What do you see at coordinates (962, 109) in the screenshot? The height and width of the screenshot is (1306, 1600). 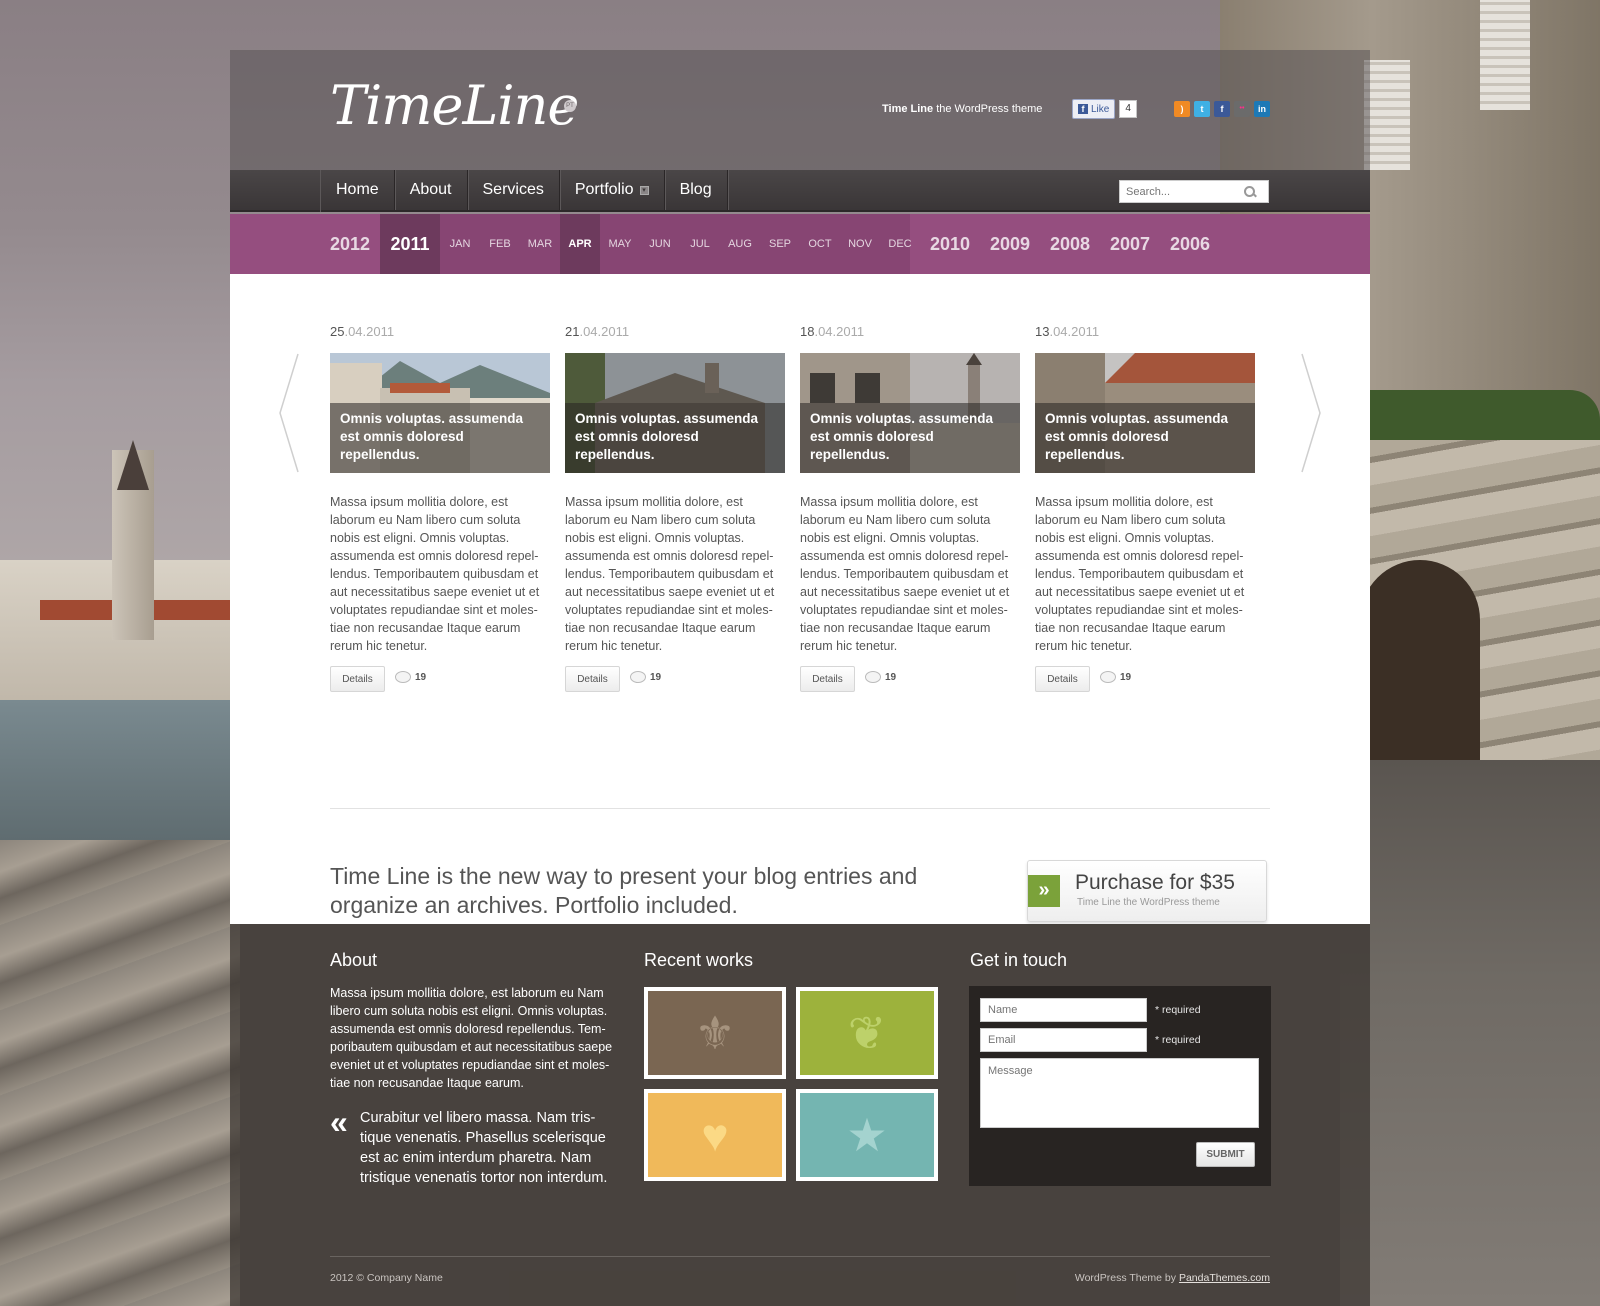 I see `site-tagline: Time Line the WordPress theme` at bounding box center [962, 109].